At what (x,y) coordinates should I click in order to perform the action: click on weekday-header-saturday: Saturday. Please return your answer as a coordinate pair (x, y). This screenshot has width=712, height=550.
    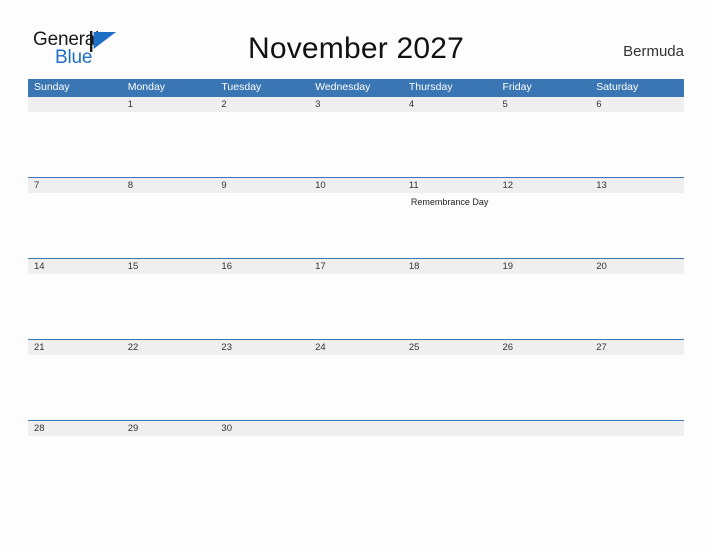
    Looking at the image, I should click on (617, 87).